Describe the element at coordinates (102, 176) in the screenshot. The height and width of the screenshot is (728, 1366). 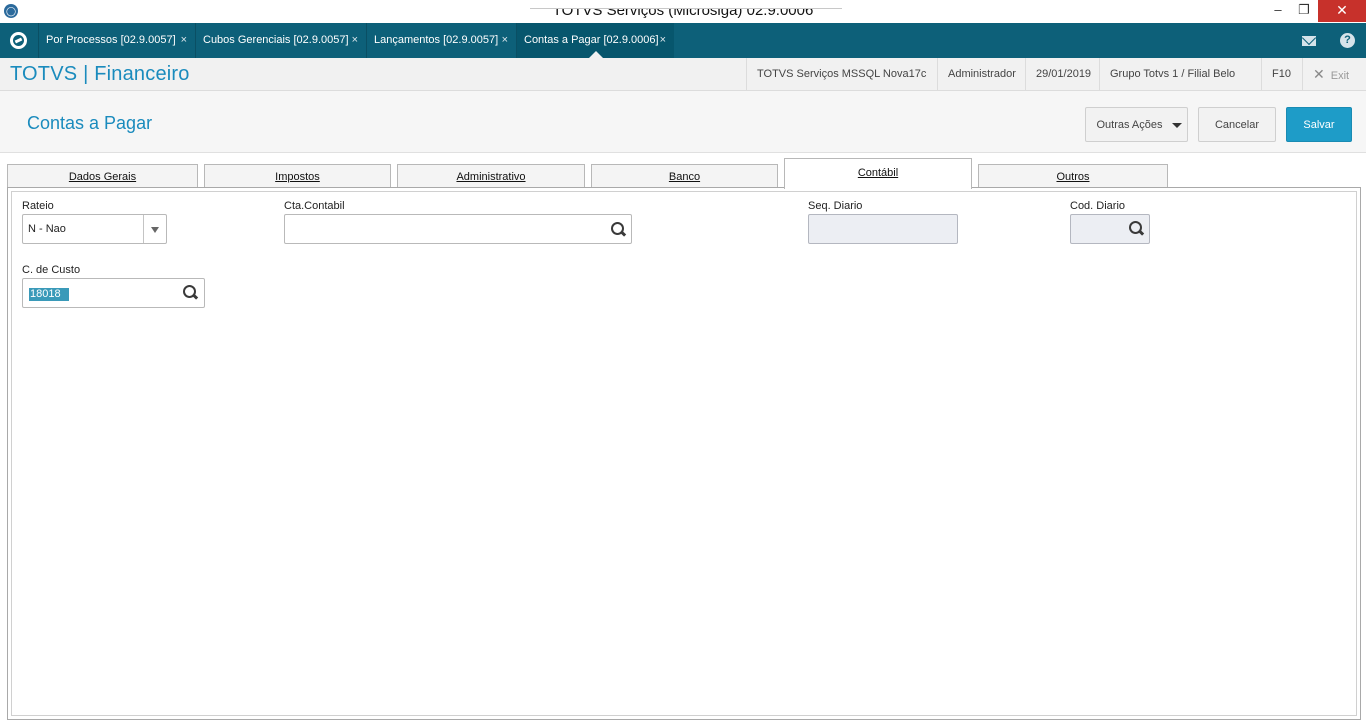
I see `folder-tab-dados-gerais: Dados Gerais` at that location.